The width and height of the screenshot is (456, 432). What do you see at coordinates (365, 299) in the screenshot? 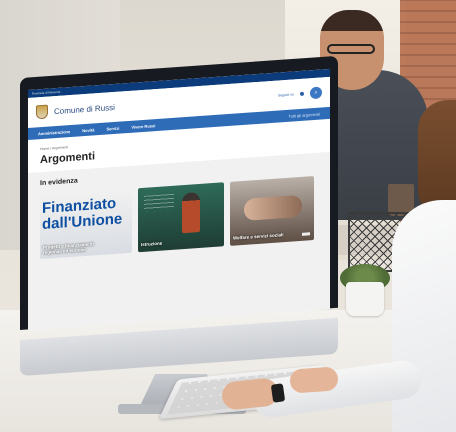
I see `plant-pot` at bounding box center [365, 299].